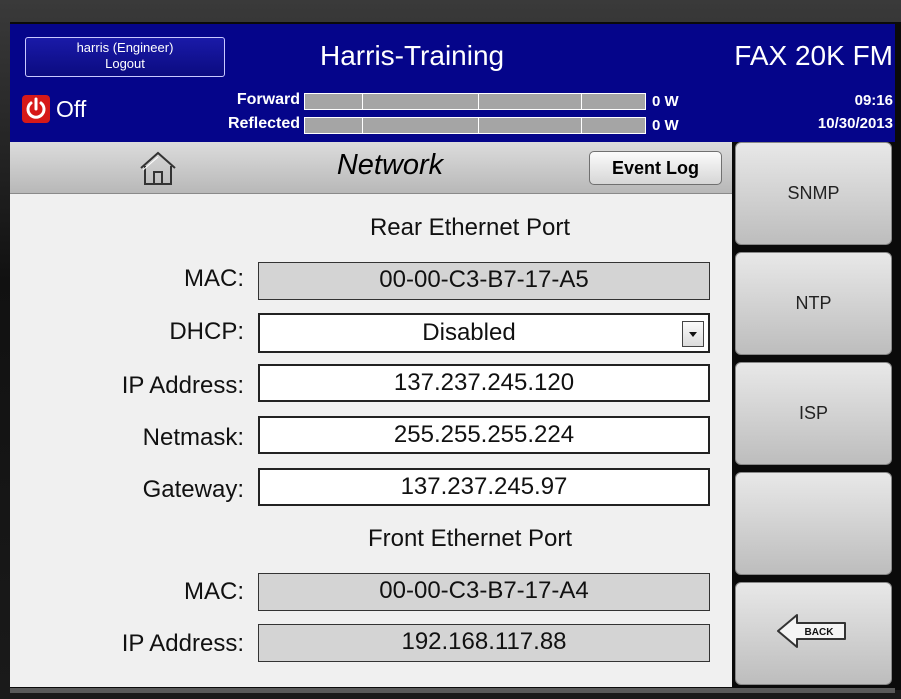 This screenshot has width=901, height=699. Describe the element at coordinates (182, 643) in the screenshot. I see `front-ip-label: IP Address:` at that location.